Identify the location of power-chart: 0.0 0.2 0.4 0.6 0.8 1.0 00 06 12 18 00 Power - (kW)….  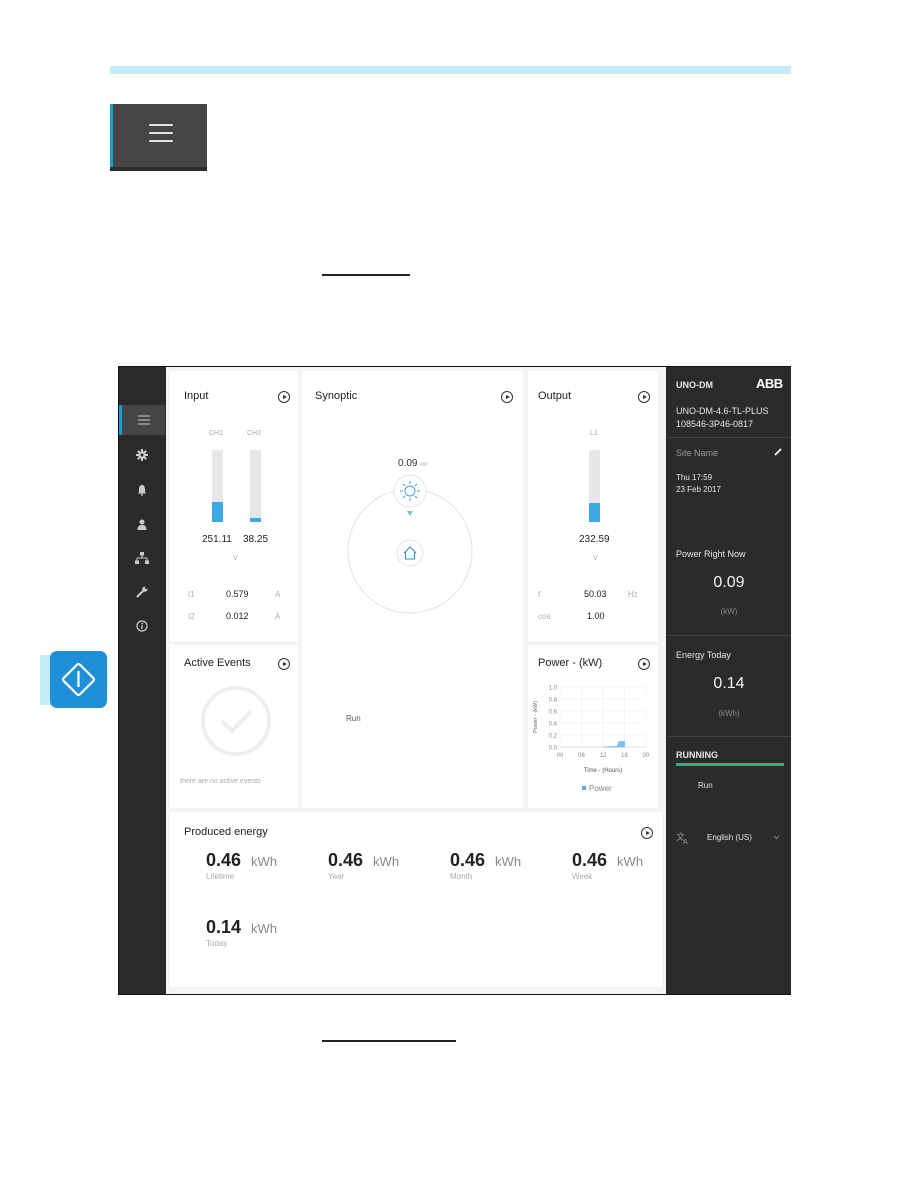
(591, 740).